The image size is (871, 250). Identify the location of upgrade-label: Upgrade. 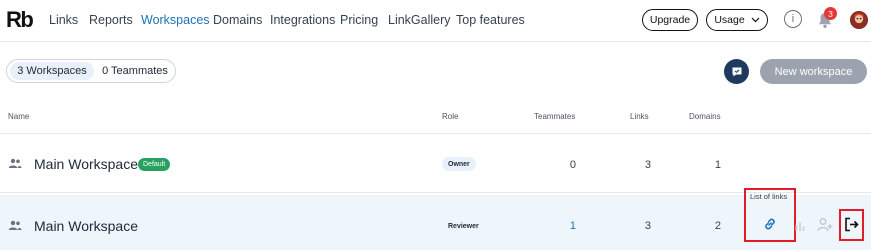
(670, 20).